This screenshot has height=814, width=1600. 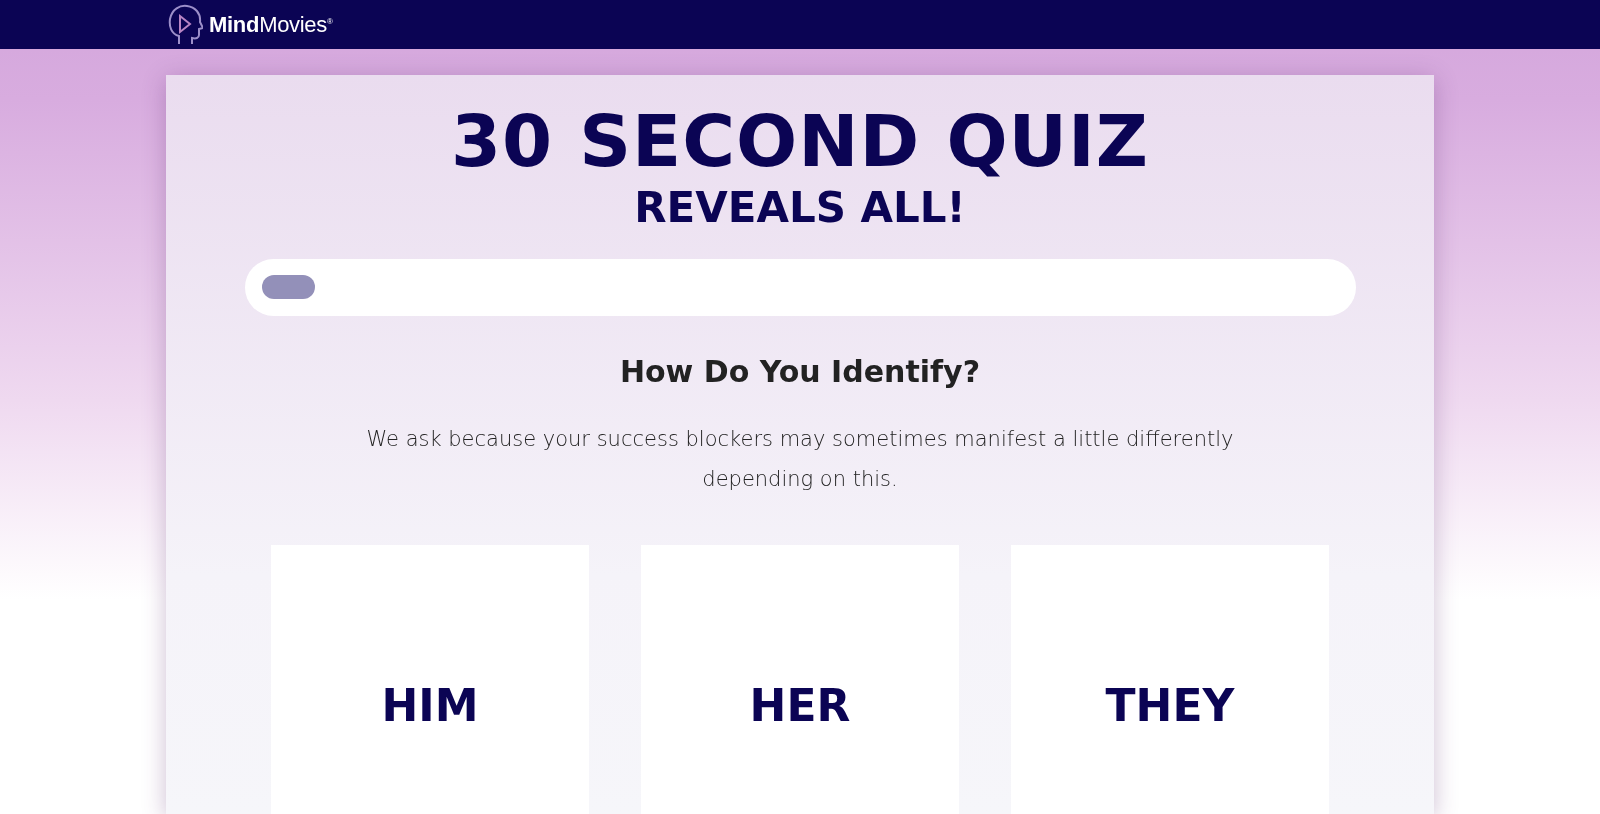 What do you see at coordinates (271, 24) in the screenshot?
I see `logo-text: MindMovies$^{®}$` at bounding box center [271, 24].